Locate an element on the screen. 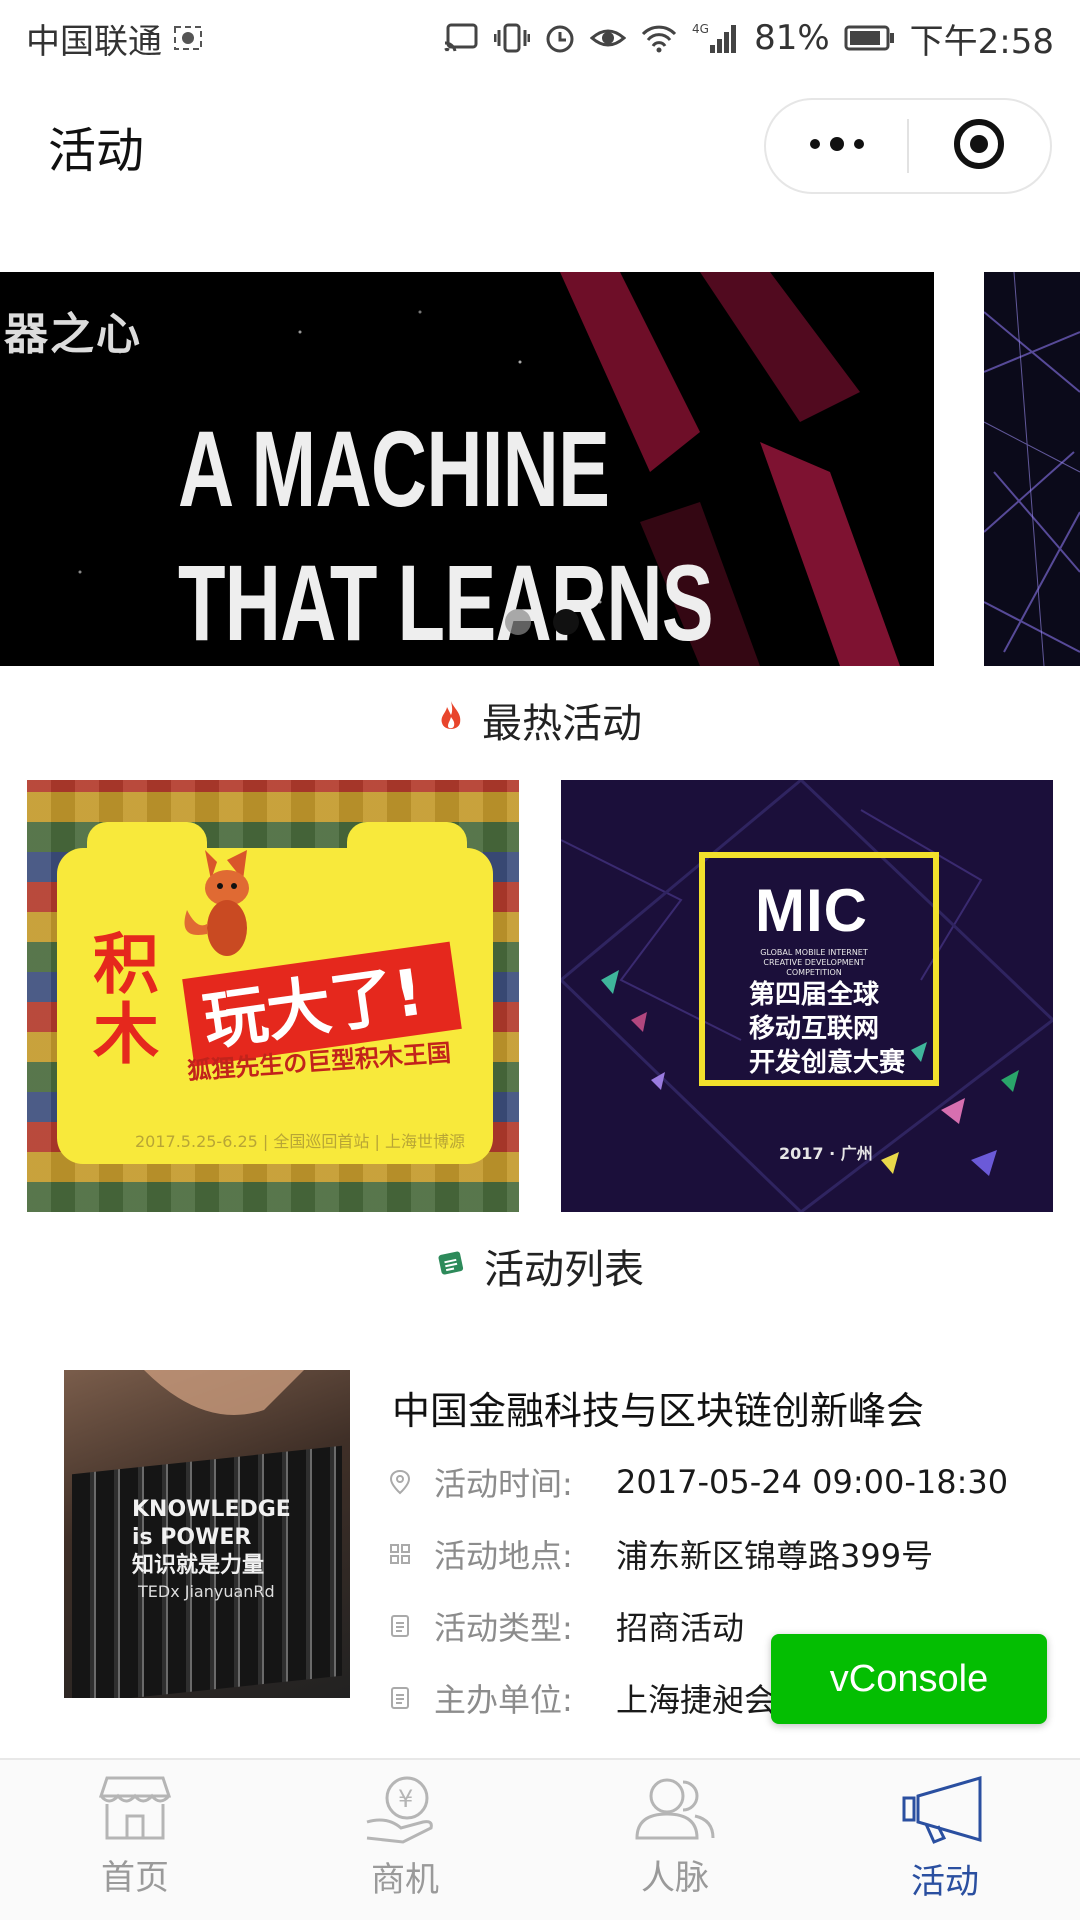  hot-section-header: 最热活动 is located at coordinates (540, 720).